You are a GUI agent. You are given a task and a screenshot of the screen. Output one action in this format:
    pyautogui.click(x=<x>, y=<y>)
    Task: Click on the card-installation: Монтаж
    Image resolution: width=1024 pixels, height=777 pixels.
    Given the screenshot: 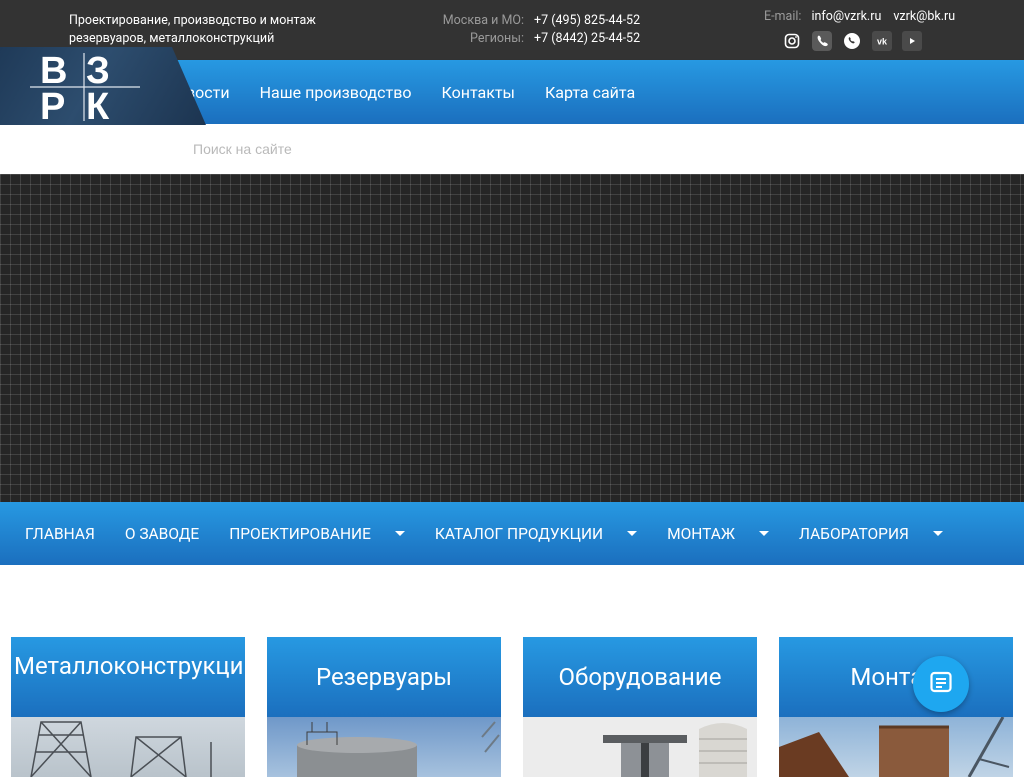 What is the action you would take?
    pyautogui.click(x=896, y=707)
    